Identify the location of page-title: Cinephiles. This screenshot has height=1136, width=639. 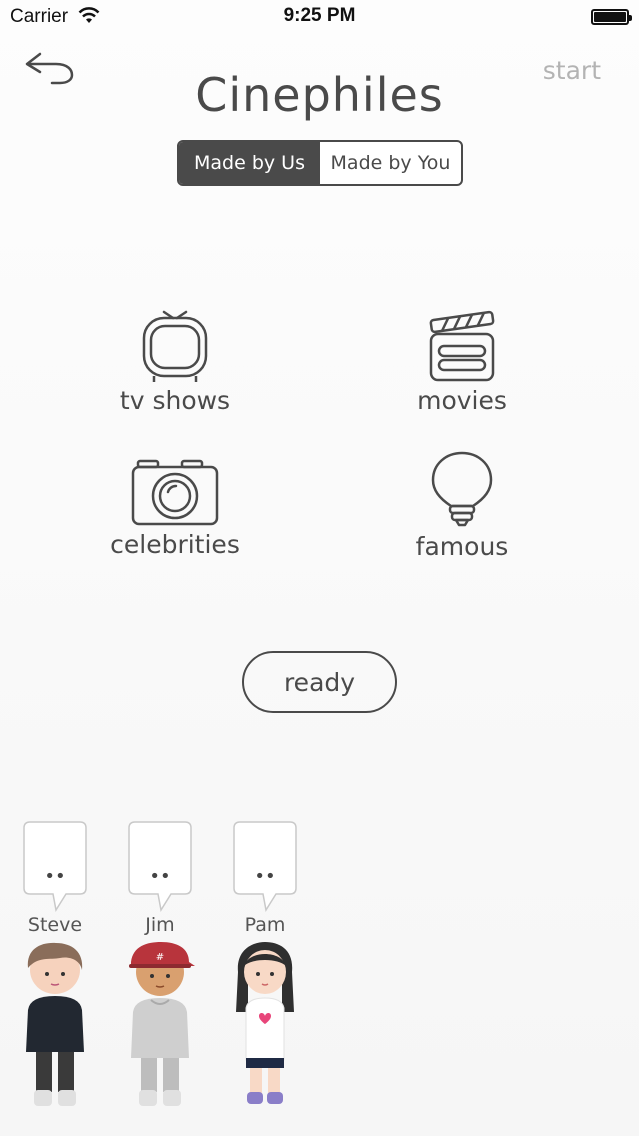
(319, 95).